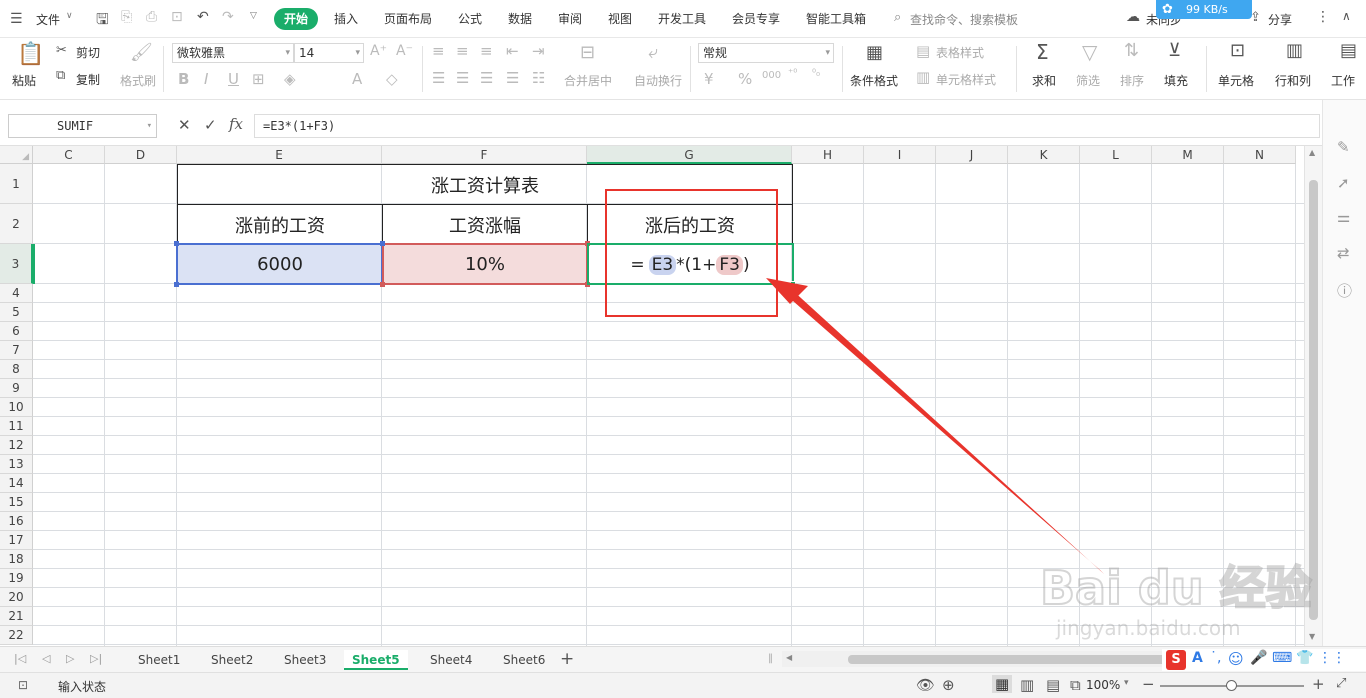 The height and width of the screenshot is (698, 1366). What do you see at coordinates (16, 369) in the screenshot?
I see `row-header-8: 8` at bounding box center [16, 369].